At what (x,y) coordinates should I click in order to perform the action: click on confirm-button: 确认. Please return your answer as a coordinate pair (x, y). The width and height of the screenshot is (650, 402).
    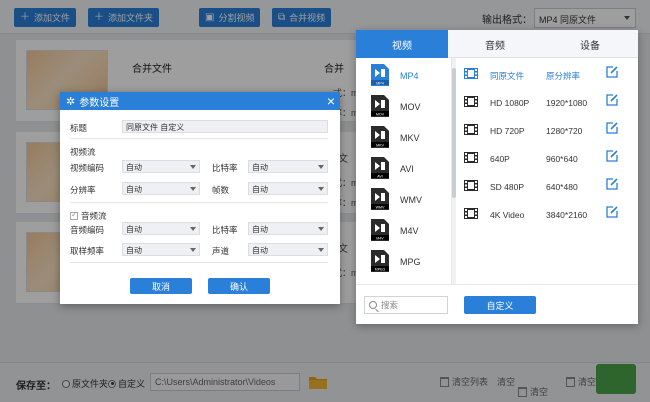
    Looking at the image, I should click on (239, 286).